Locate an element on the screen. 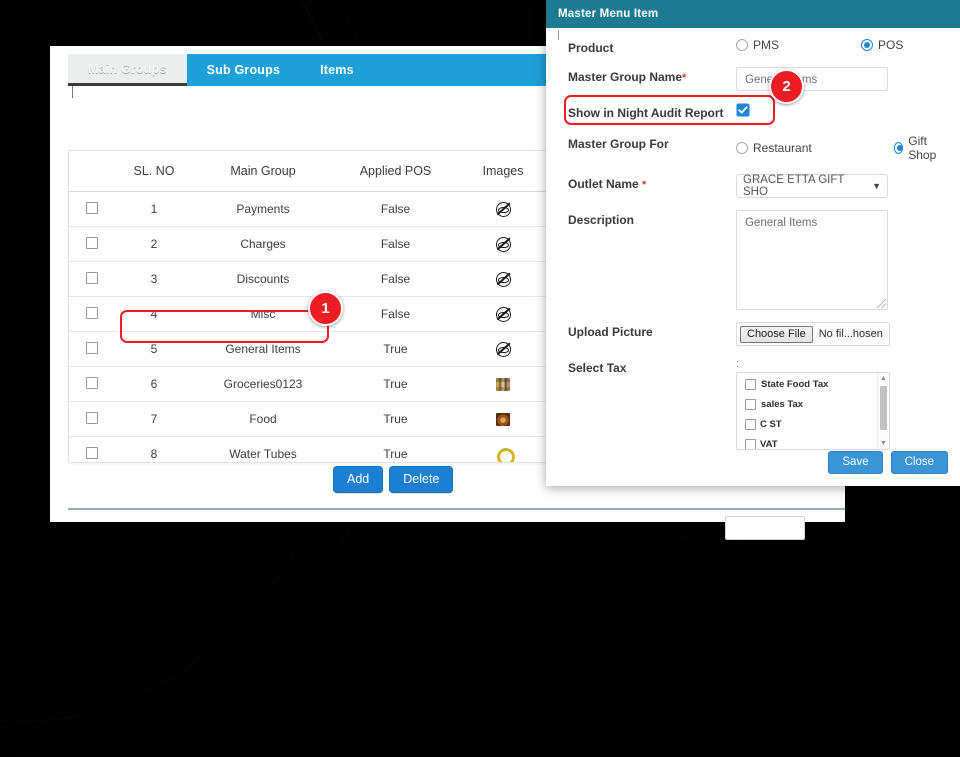  add-button: Add is located at coordinates (358, 479).